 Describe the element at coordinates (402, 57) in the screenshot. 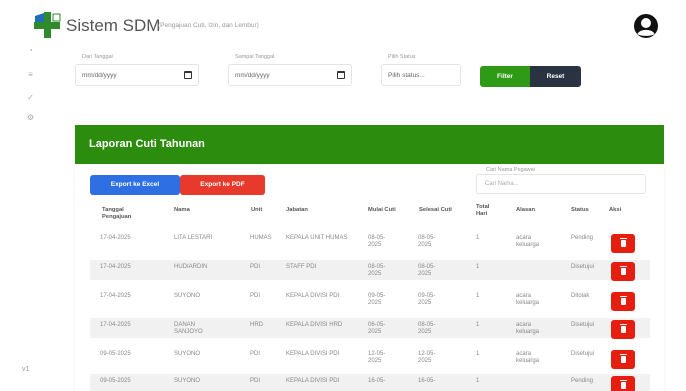

I see `status-label: Pilih Status` at that location.